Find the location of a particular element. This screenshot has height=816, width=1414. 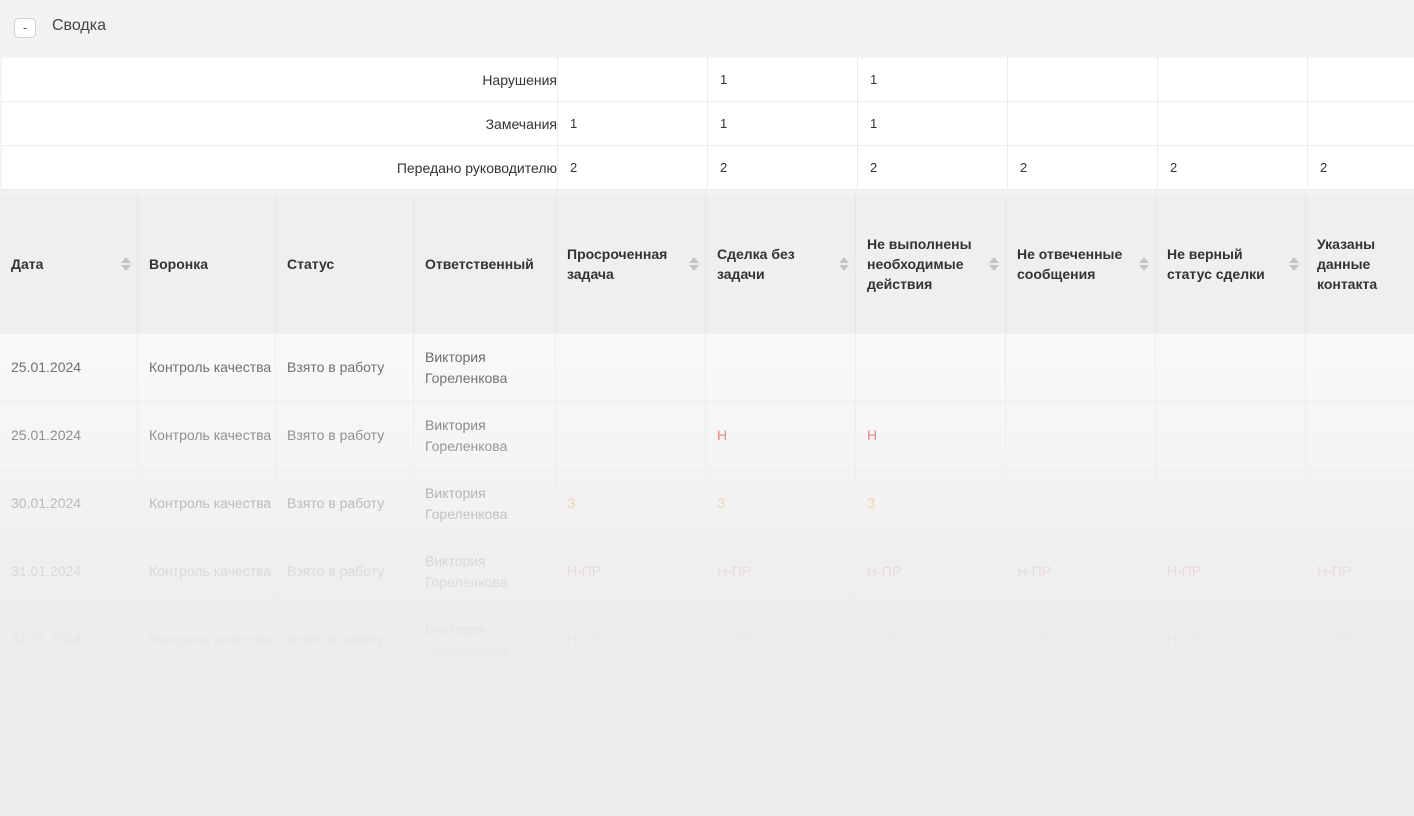

summary-row-label-text: Замечания is located at coordinates (521, 124).